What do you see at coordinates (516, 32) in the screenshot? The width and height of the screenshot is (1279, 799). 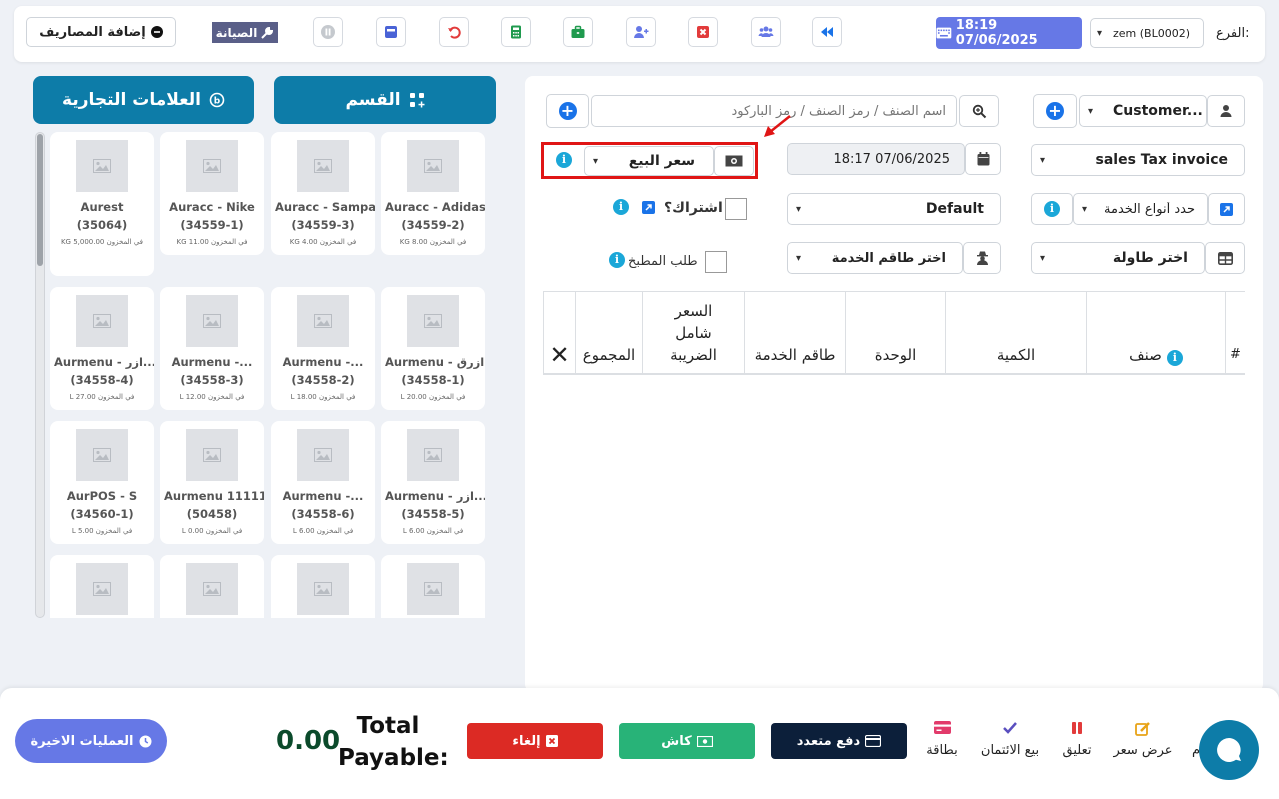 I see `calculator-button` at bounding box center [516, 32].